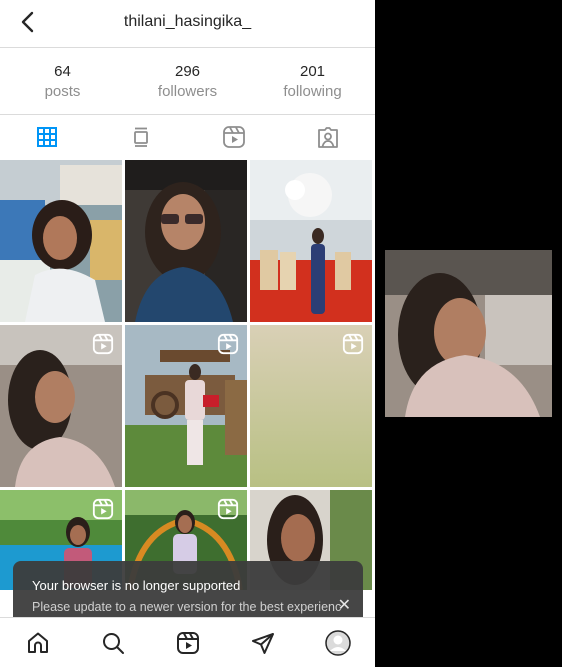 The image size is (562, 667). What do you see at coordinates (312, 71) in the screenshot?
I see `stat-value: 201` at bounding box center [312, 71].